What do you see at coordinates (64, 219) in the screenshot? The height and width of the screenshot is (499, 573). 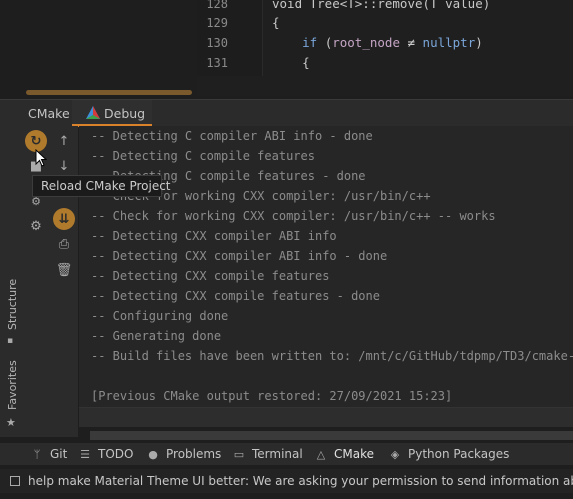 I see `scroll-to-end-icon: ⇊` at bounding box center [64, 219].